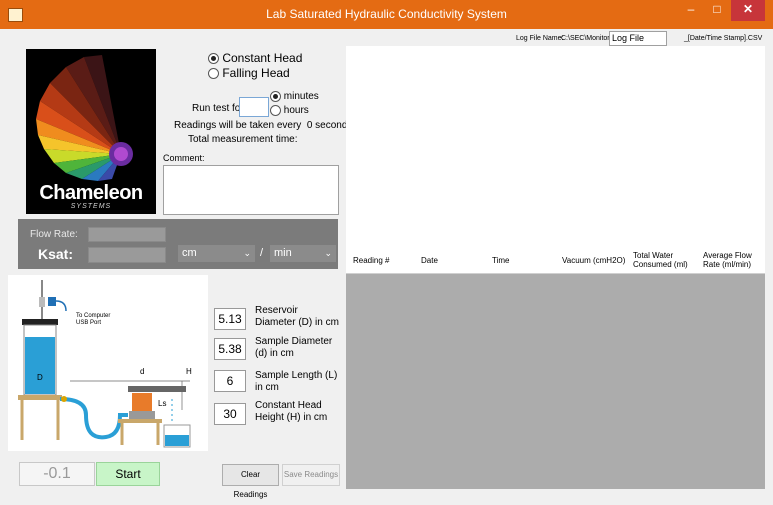 The height and width of the screenshot is (505, 773). What do you see at coordinates (178, 244) in the screenshot?
I see `results-panel: Flow Rate: Ksat: cm ⌄ / min ⌄` at bounding box center [178, 244].